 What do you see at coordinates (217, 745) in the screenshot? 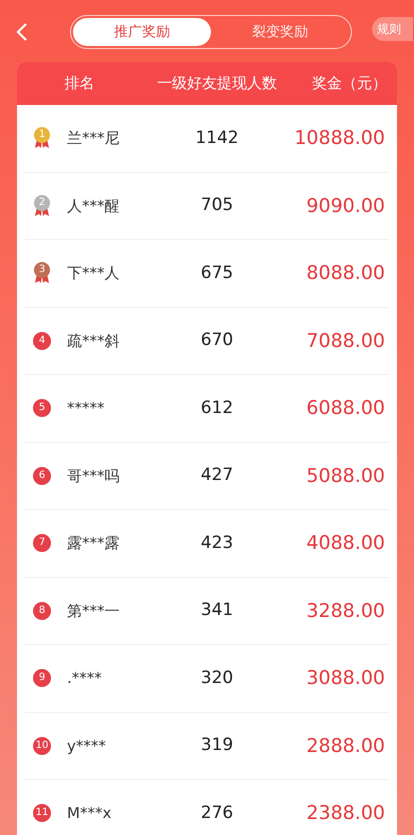
I see `friend-count: 319` at bounding box center [217, 745].